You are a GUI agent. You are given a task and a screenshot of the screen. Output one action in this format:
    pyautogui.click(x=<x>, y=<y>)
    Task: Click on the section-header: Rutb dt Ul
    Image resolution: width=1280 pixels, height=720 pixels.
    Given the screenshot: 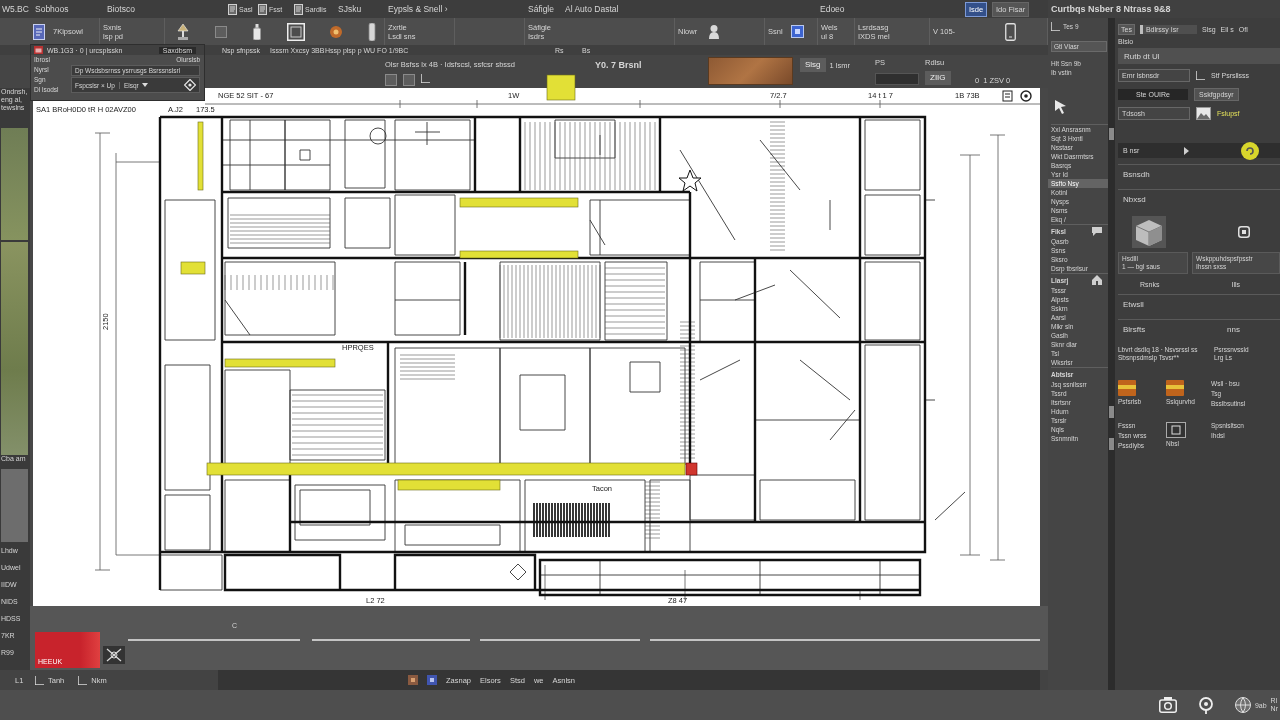 What is the action you would take?
    pyautogui.click(x=1199, y=56)
    